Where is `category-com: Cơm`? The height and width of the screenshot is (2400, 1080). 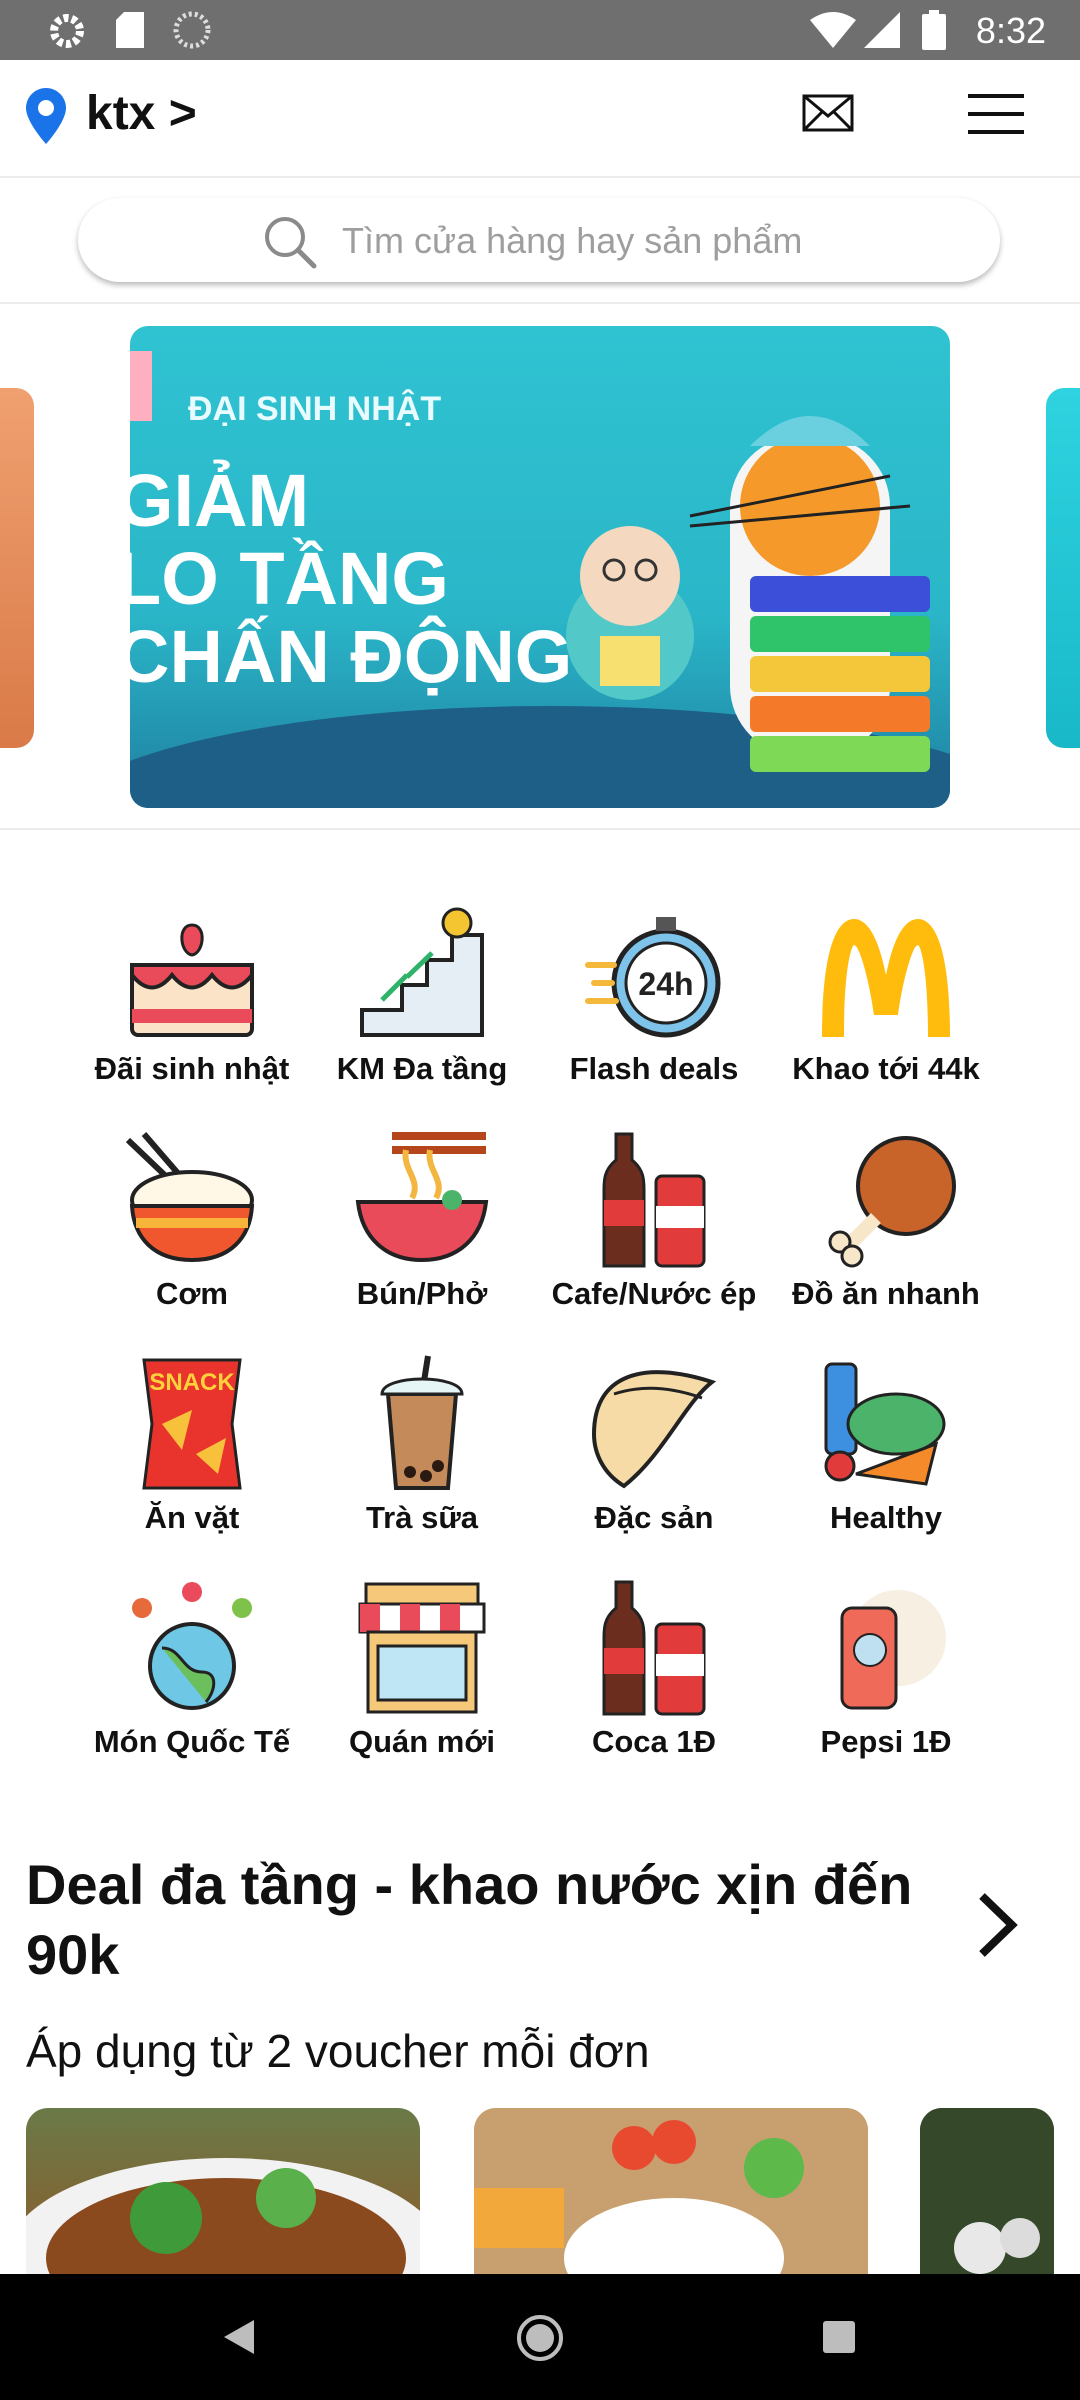 category-com: Cơm is located at coordinates (192, 1230).